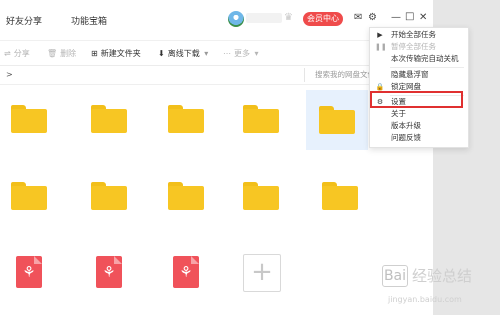  Describe the element at coordinates (410, 74) in the screenshot. I see `menu-item-label: 隐藏悬浮窗` at that location.